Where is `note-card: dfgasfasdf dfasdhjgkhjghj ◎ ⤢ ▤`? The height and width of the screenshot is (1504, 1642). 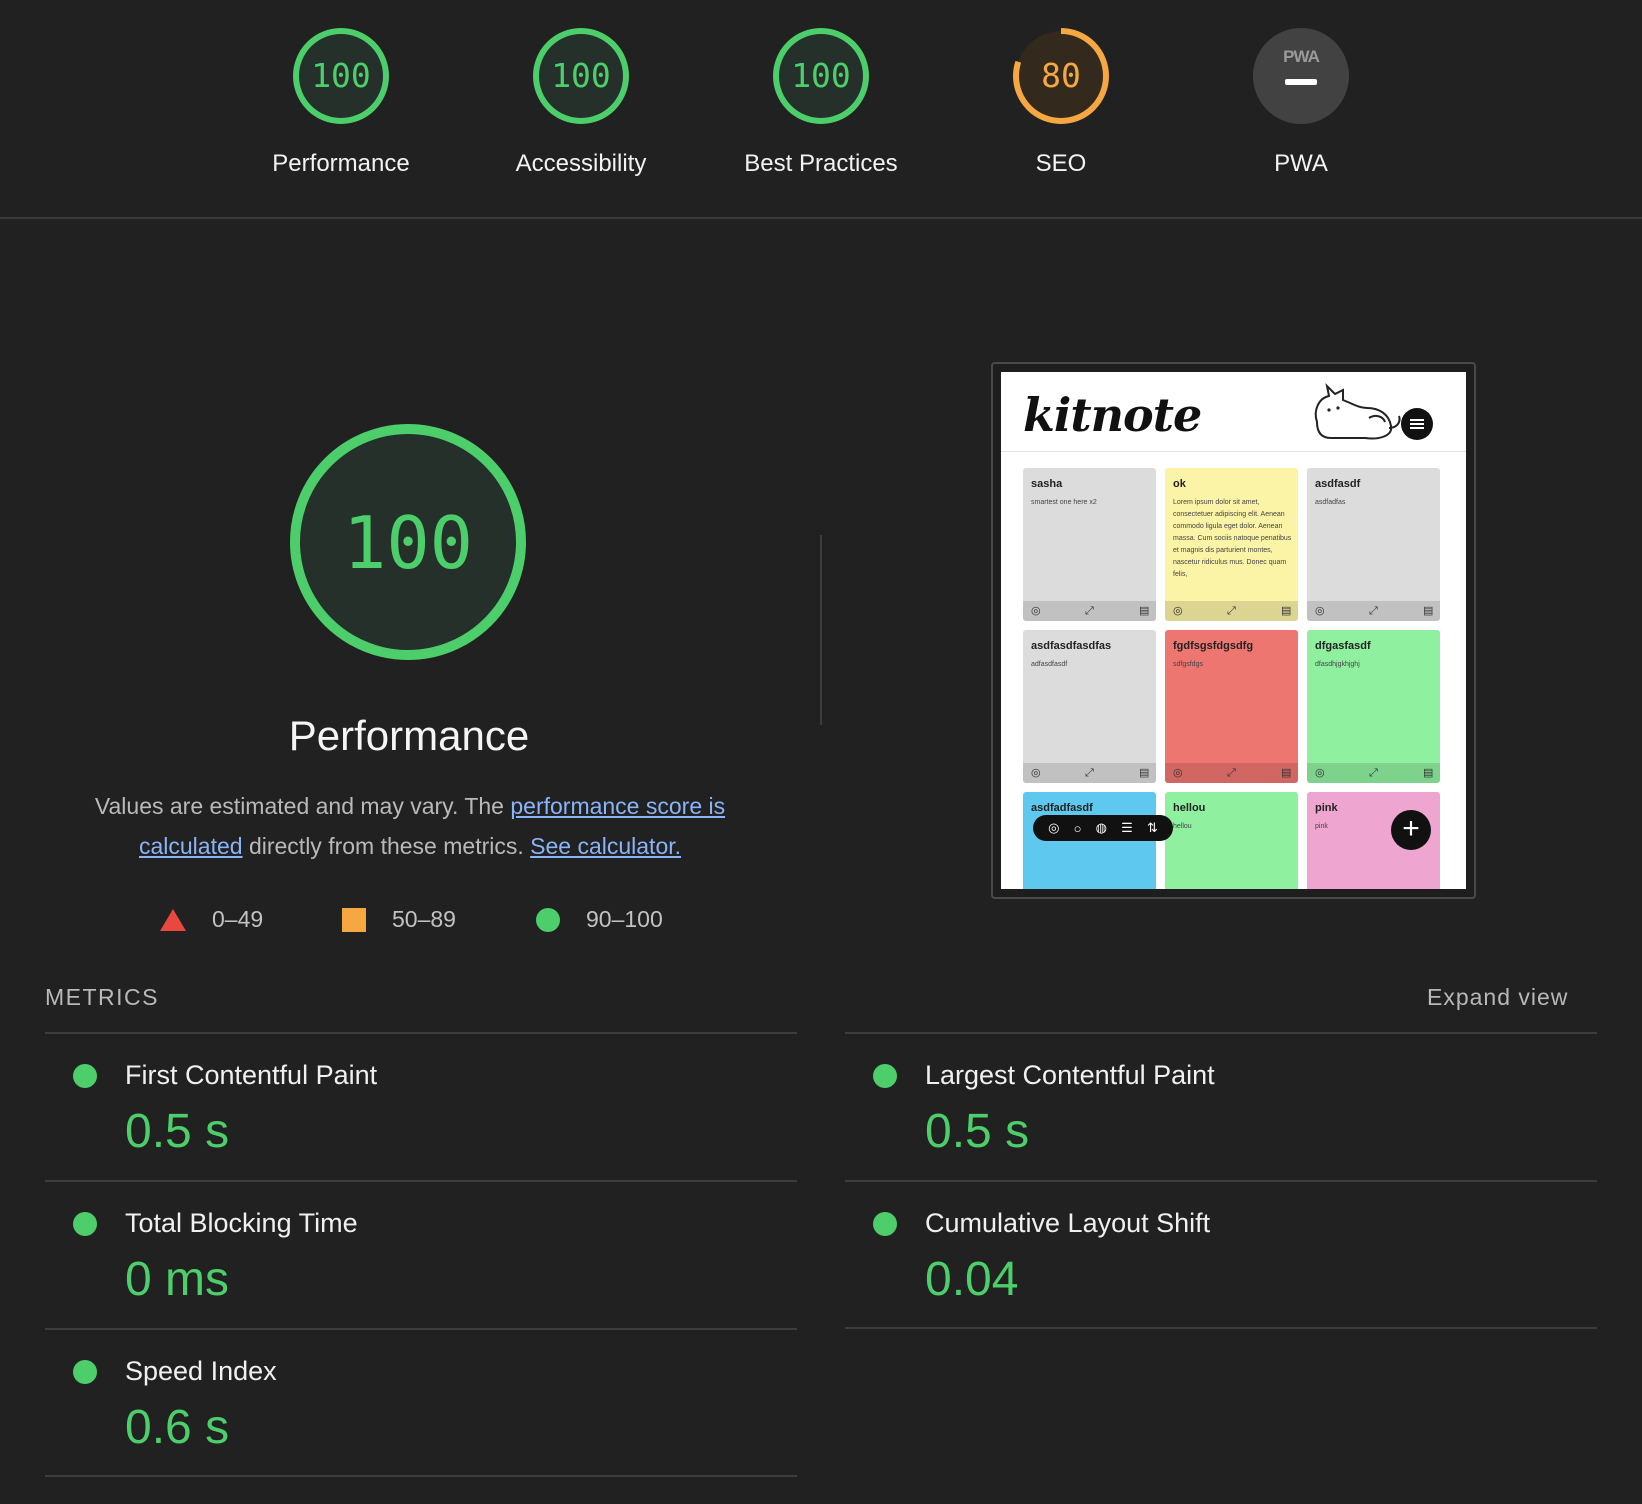
note-card: dfgasfasdf dfasdhjgkhjghj ◎ ⤢ ▤ is located at coordinates (1373, 706).